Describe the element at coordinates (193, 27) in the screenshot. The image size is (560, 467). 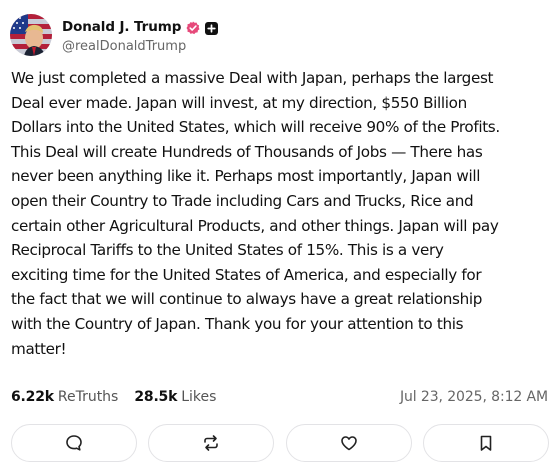
I see `verified-badge-icon` at that location.